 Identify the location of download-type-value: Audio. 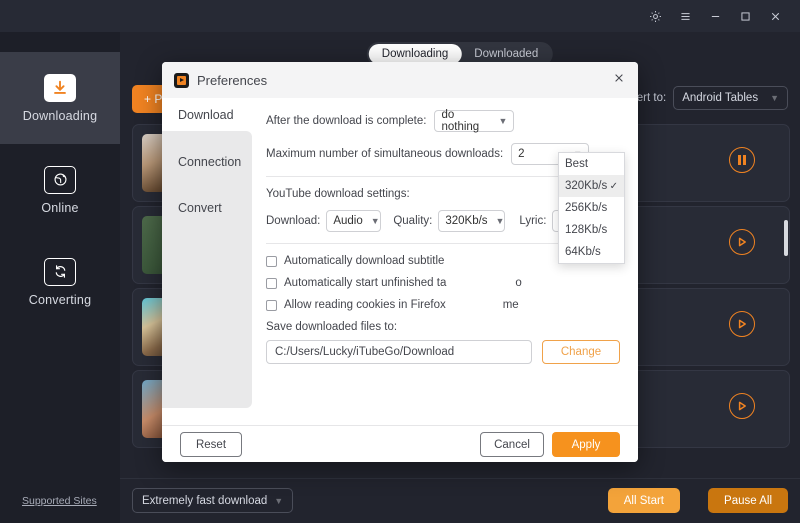
(348, 221).